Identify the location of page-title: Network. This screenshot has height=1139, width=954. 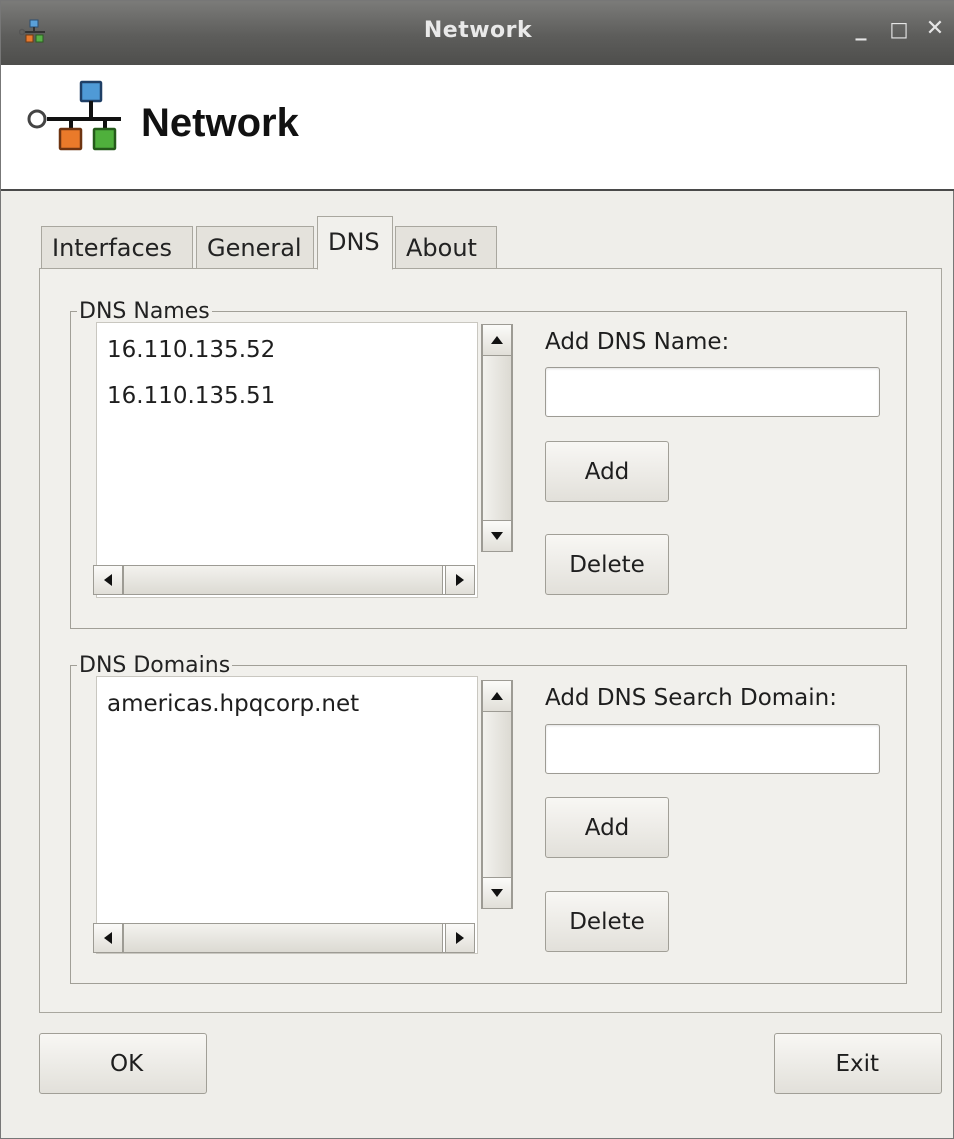
(220, 123).